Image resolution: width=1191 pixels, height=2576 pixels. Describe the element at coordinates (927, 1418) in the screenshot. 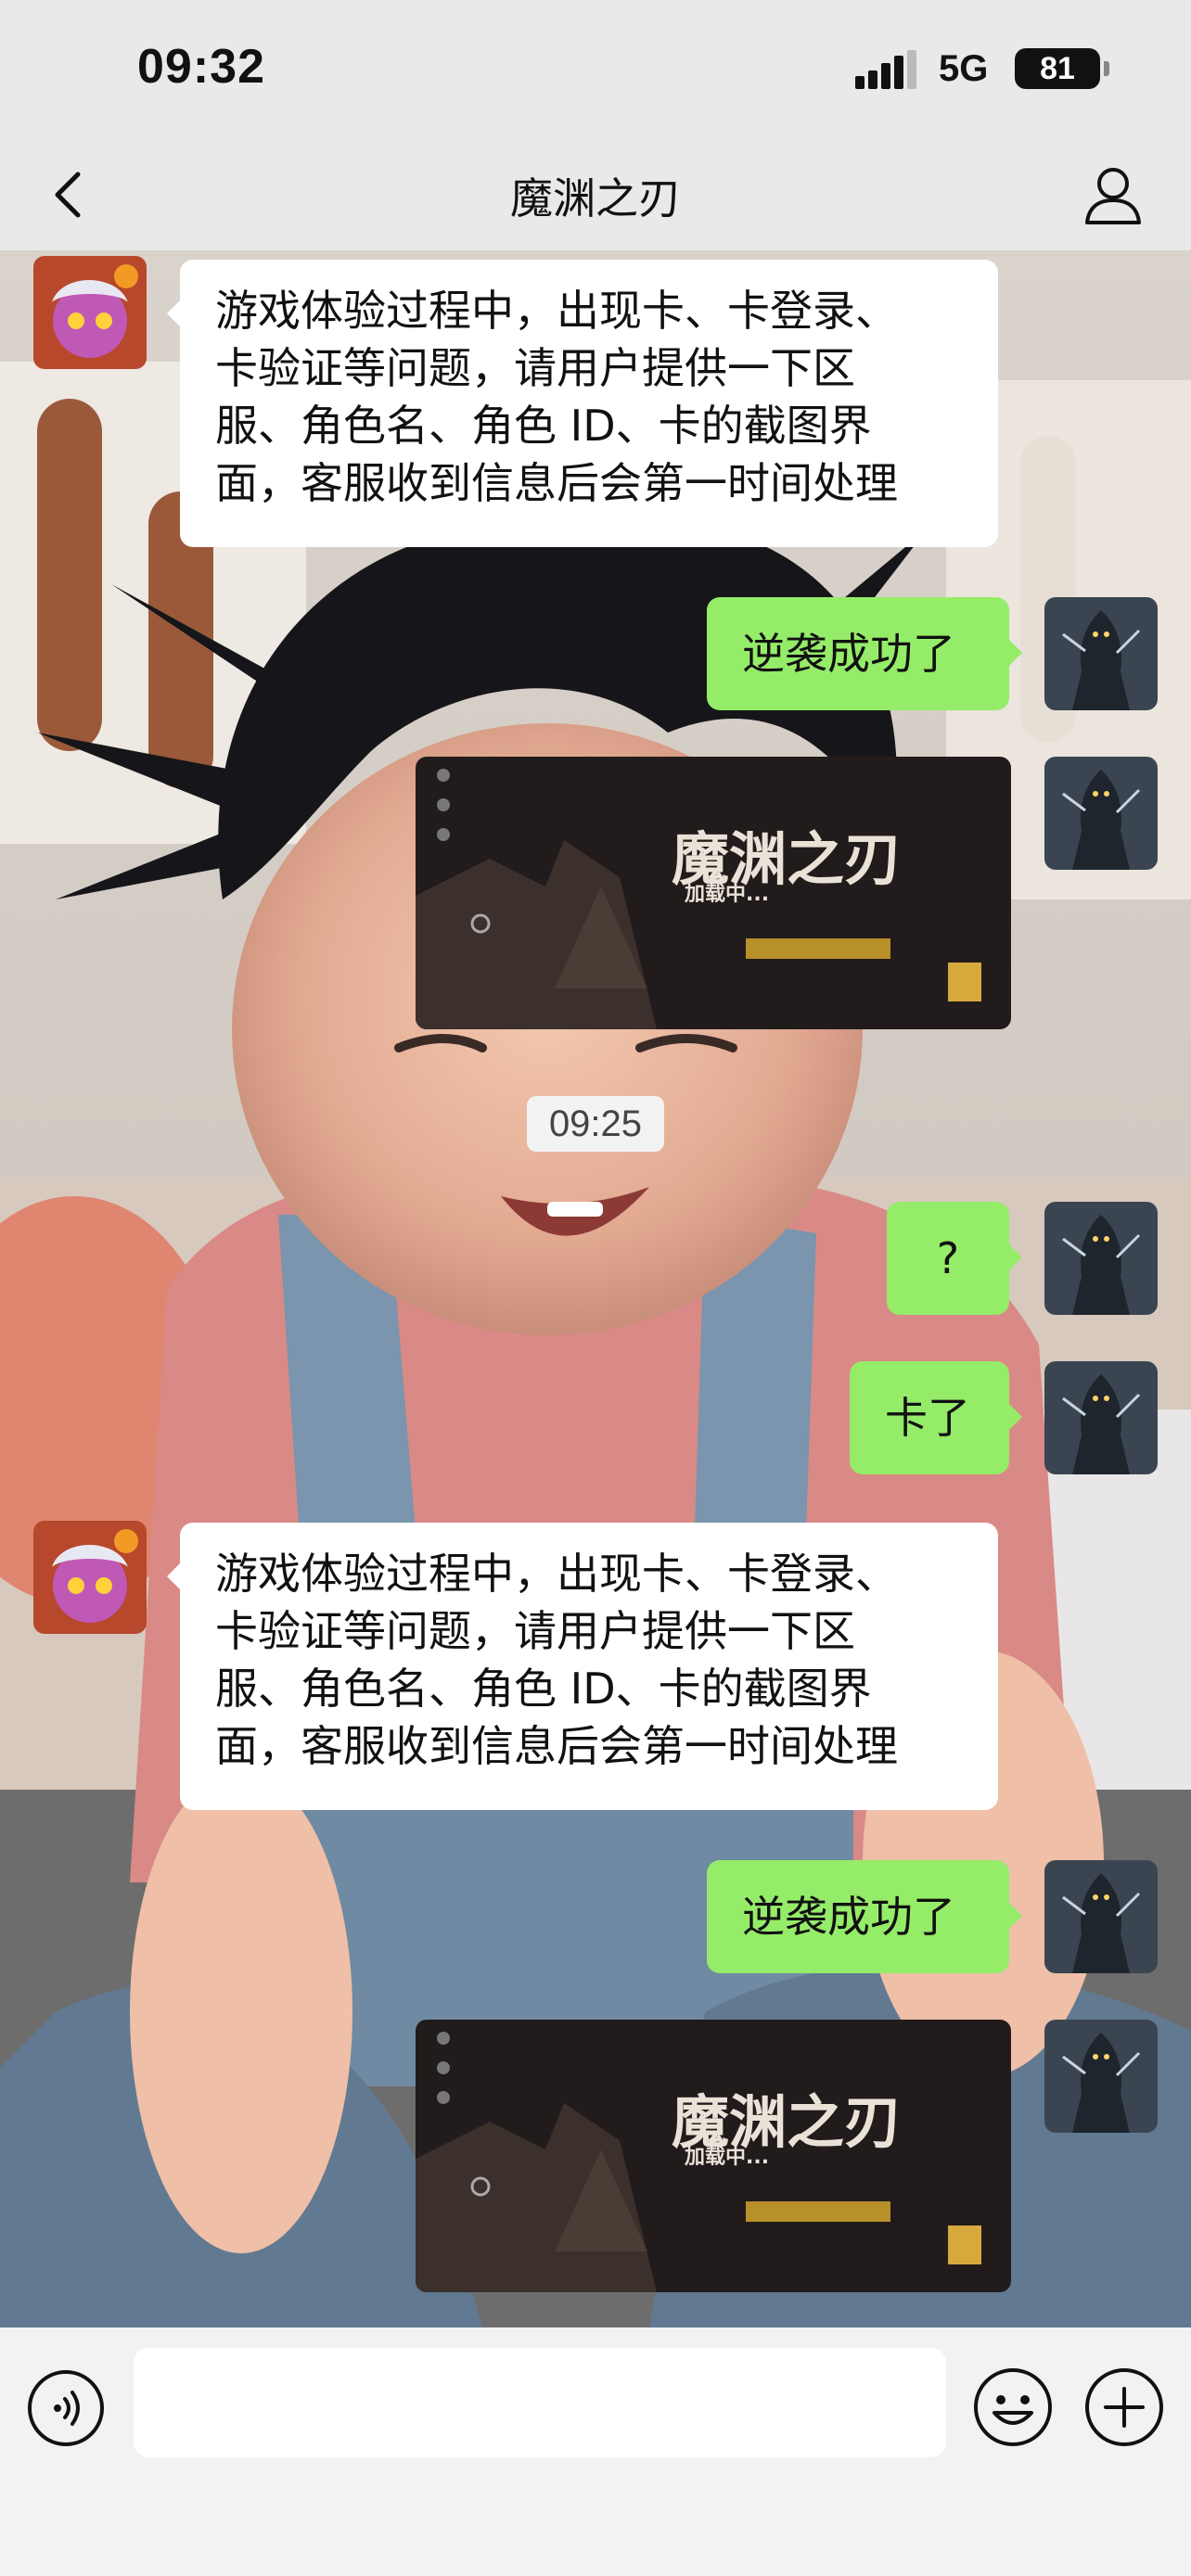

I see `message-text: 卡了` at that location.